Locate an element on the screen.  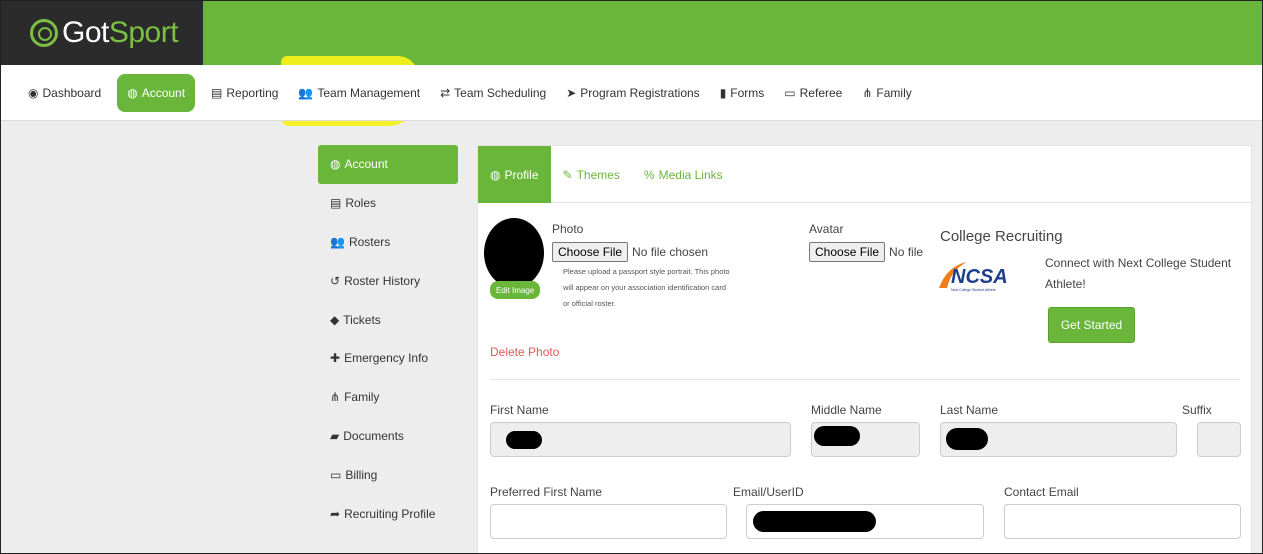
tab-label: Profile is located at coordinates (521, 174).